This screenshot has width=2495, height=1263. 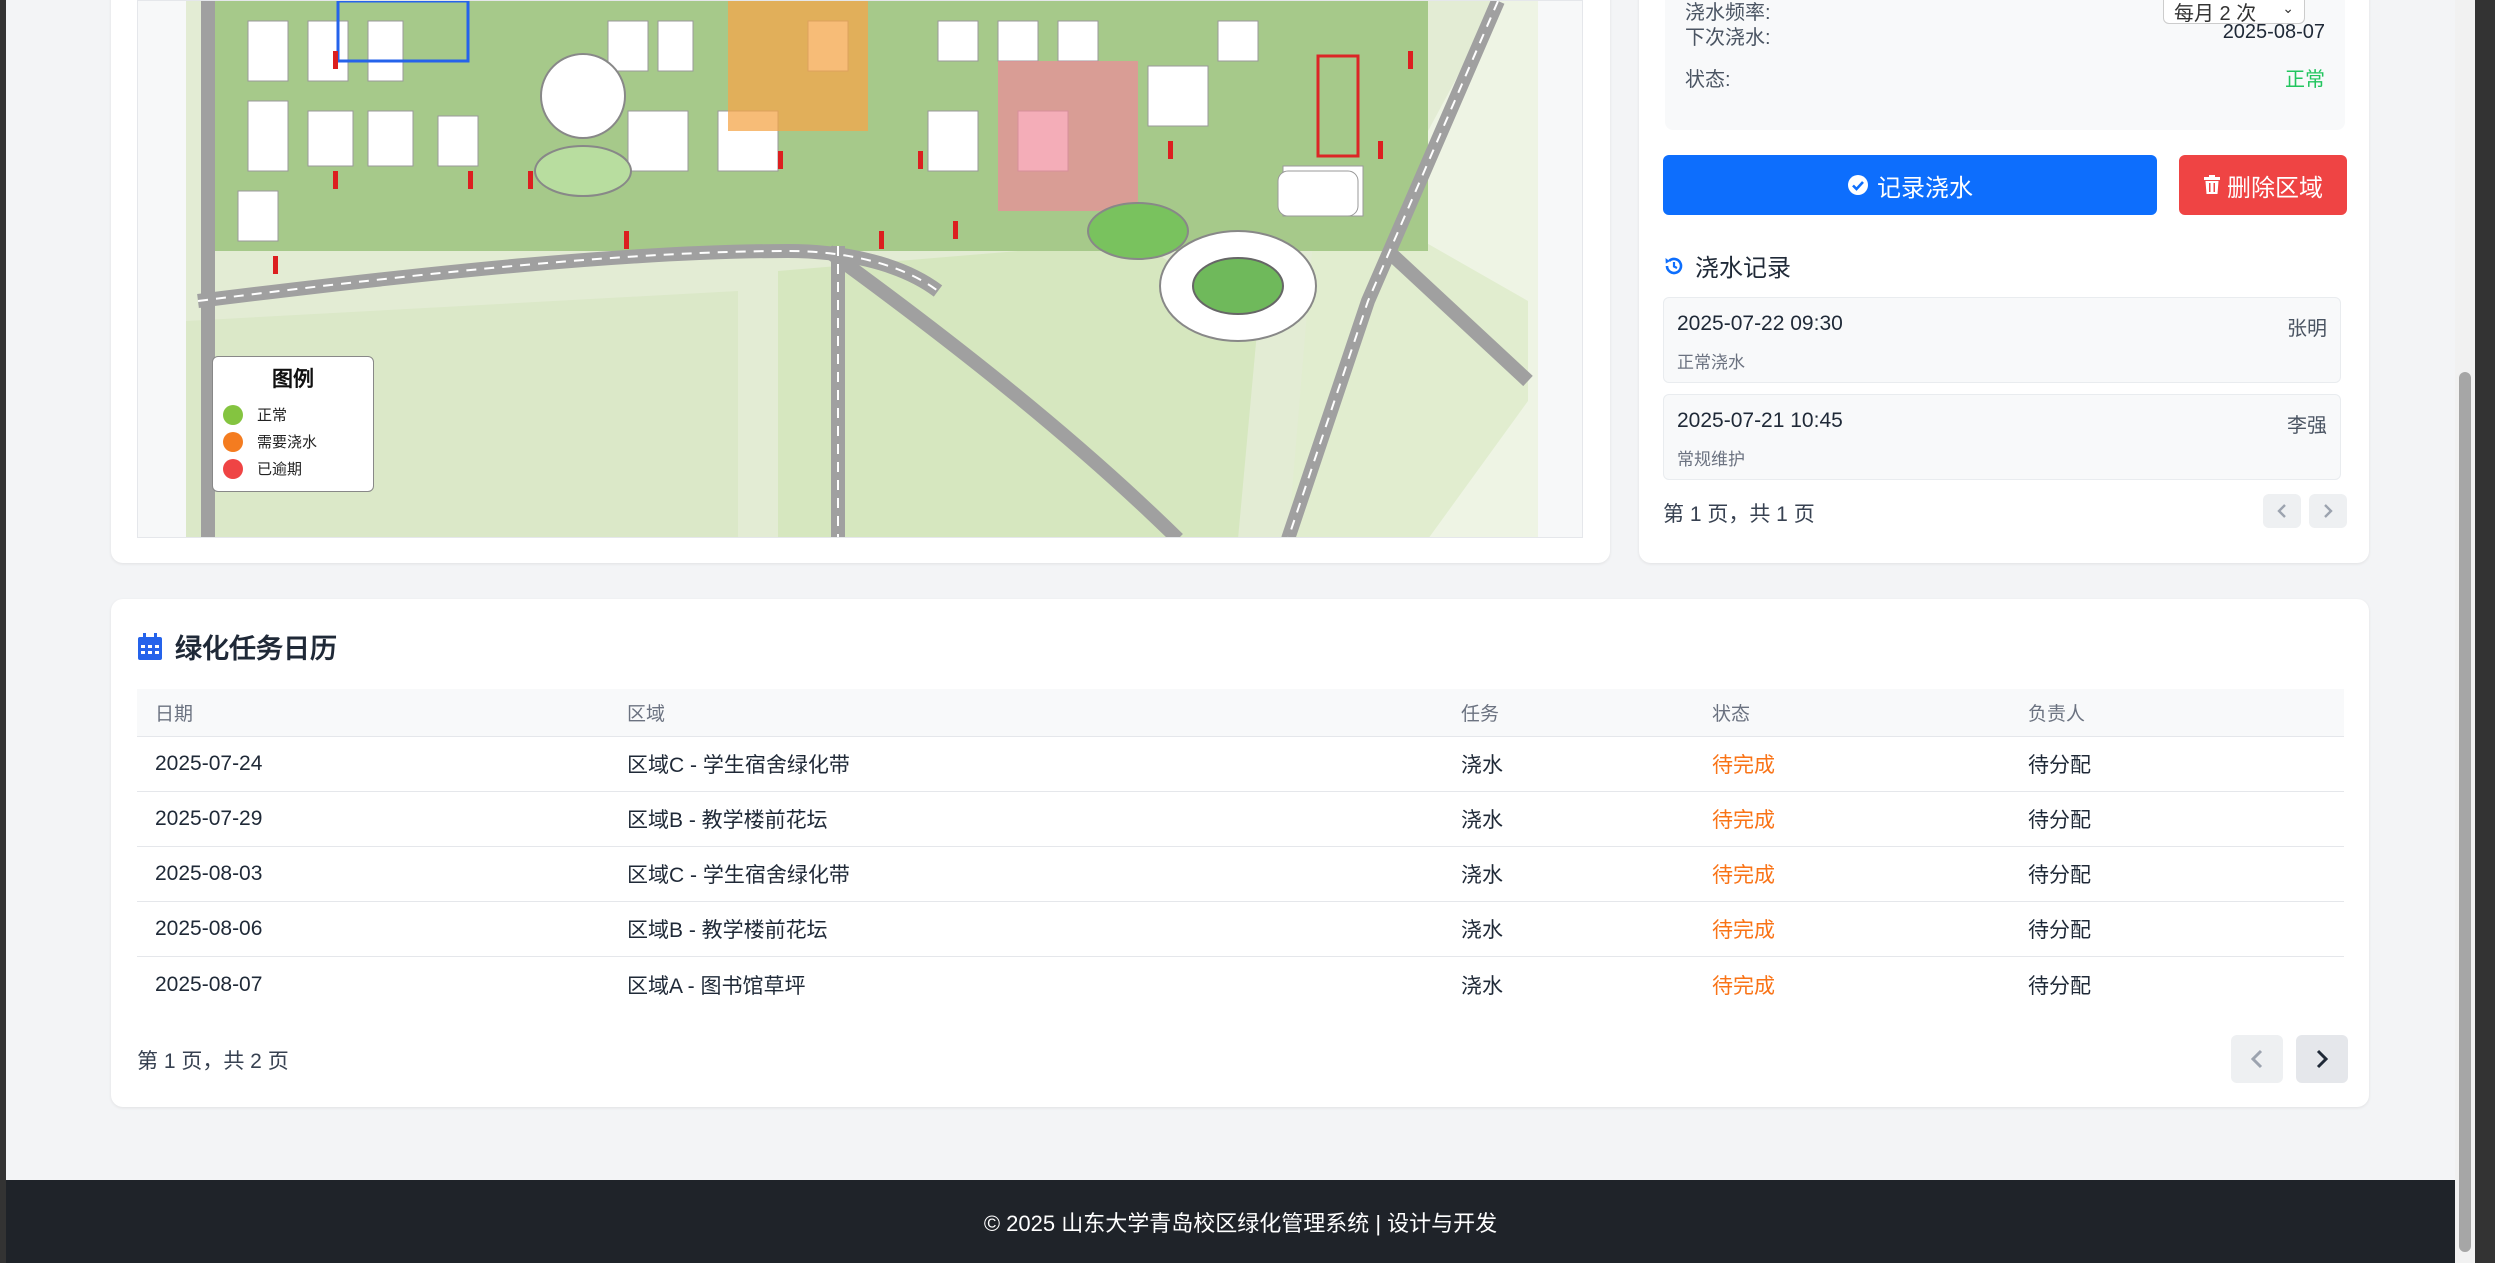 I want to click on map-legend: 图例 正常 需要浇水 已逾期, so click(x=293, y=424).